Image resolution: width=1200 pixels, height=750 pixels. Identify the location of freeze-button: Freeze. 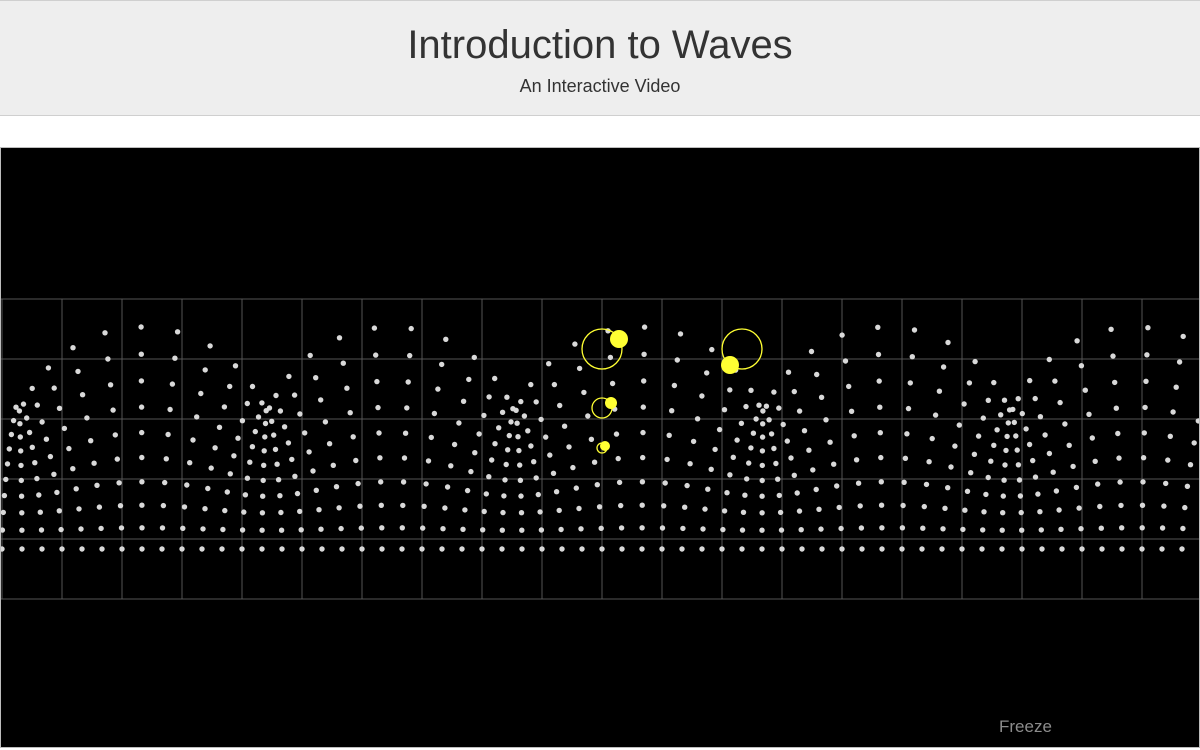
(1025, 727).